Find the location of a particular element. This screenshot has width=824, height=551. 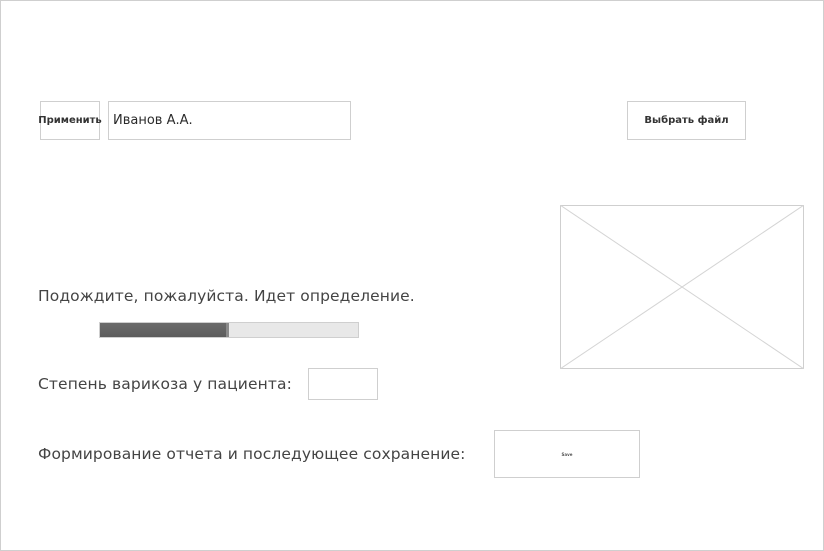

choose-file-button: Выбрать файл is located at coordinates (686, 120).